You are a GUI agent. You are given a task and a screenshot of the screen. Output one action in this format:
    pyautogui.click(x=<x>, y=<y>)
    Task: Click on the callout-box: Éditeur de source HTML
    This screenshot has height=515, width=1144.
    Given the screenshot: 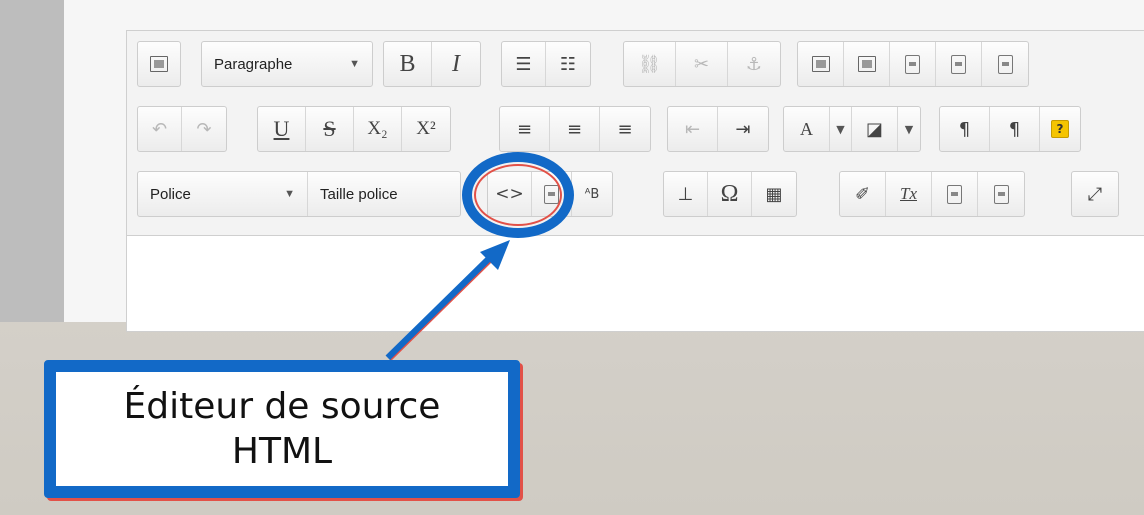 What is the action you would take?
    pyautogui.click(x=282, y=429)
    